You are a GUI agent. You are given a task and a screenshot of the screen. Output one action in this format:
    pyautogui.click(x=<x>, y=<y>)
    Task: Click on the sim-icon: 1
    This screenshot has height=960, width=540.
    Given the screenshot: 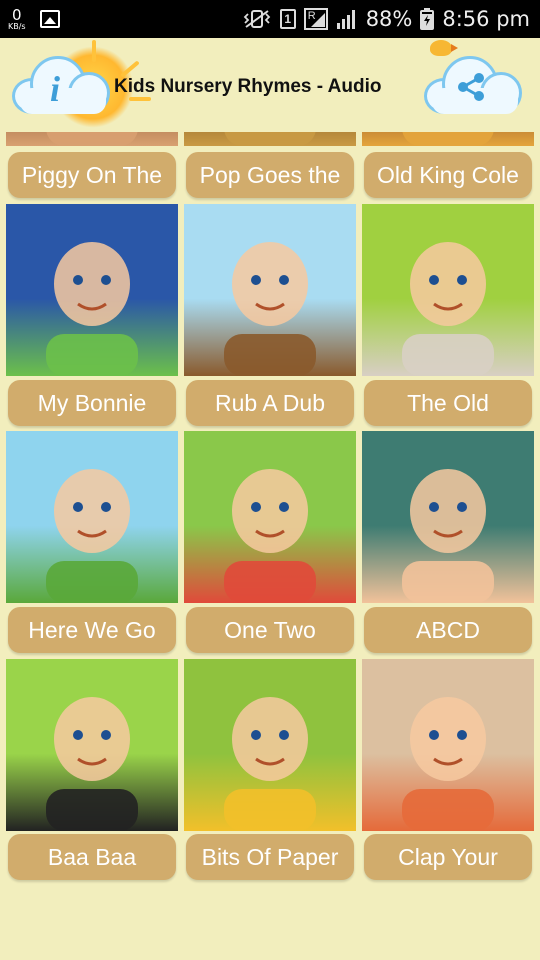 What is the action you would take?
    pyautogui.click(x=287, y=19)
    